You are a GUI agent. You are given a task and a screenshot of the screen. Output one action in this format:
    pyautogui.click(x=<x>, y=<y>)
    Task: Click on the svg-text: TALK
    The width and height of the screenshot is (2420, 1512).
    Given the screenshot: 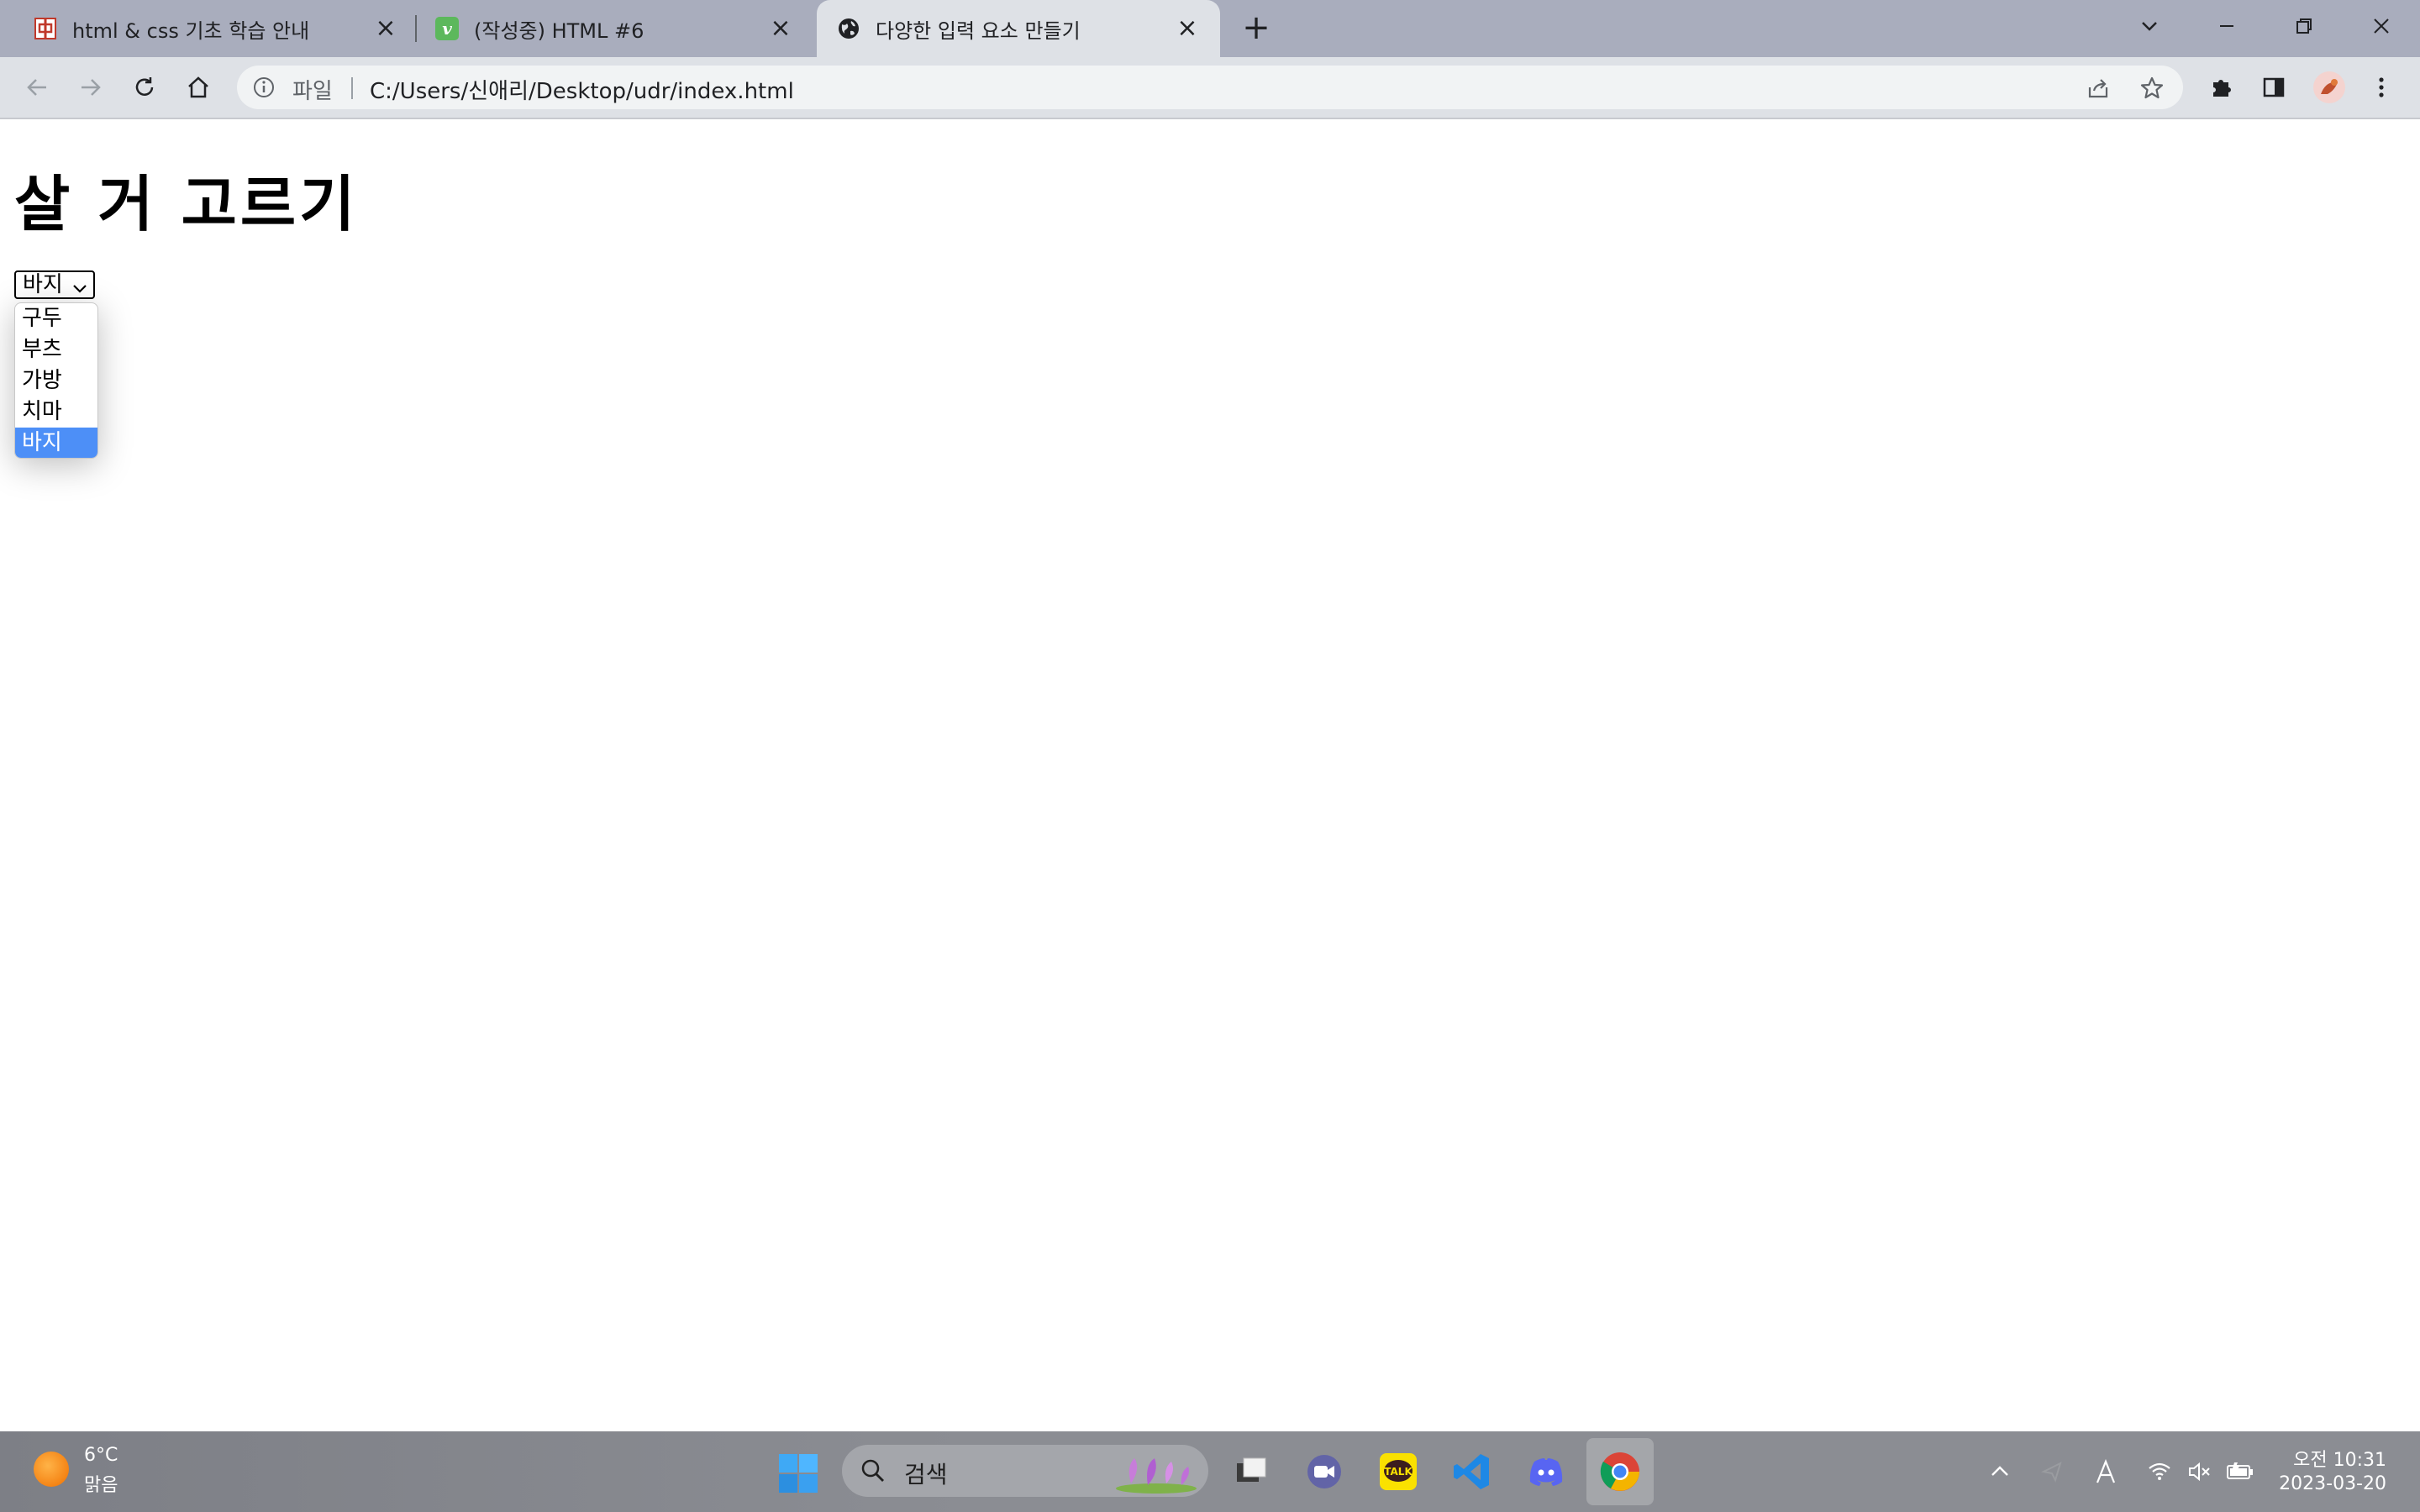 What is the action you would take?
    pyautogui.click(x=1398, y=1472)
    